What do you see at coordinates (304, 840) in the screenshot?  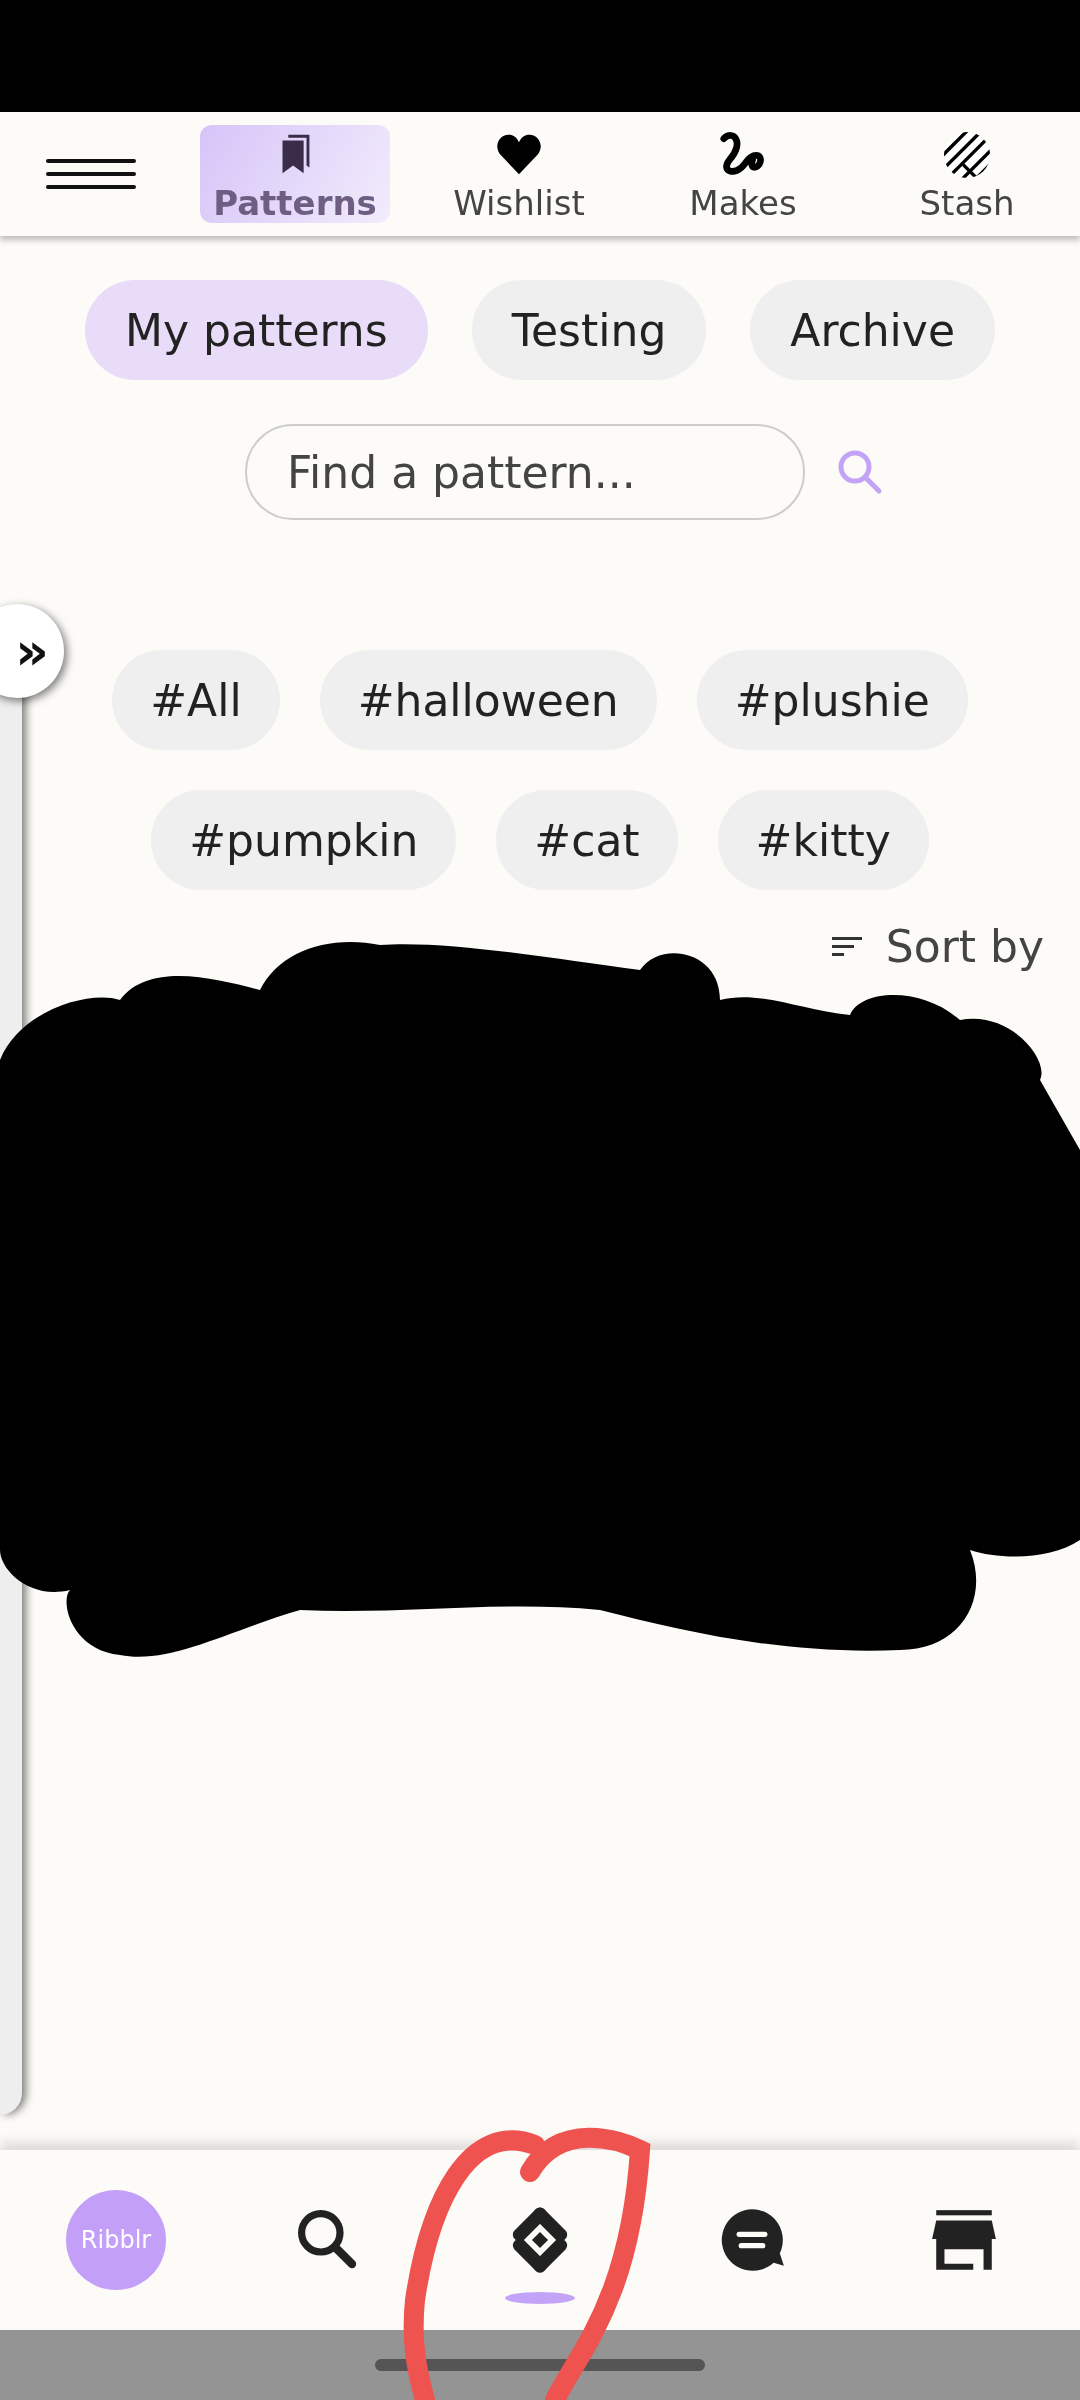 I see `tag-chip: #pumpkin` at bounding box center [304, 840].